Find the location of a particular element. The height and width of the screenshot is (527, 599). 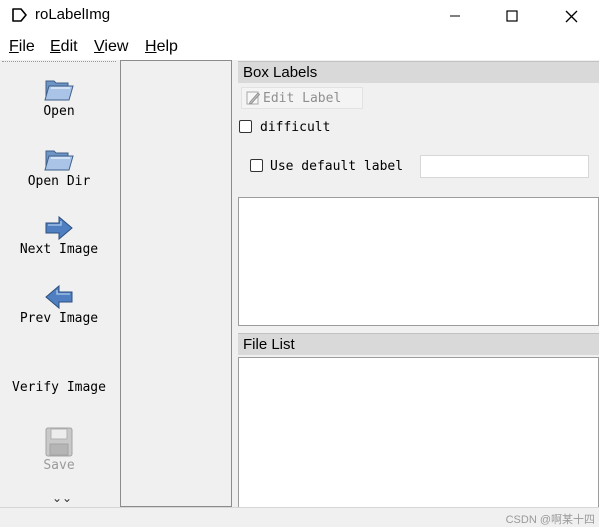

arrow-left-icon is located at coordinates (59, 297).